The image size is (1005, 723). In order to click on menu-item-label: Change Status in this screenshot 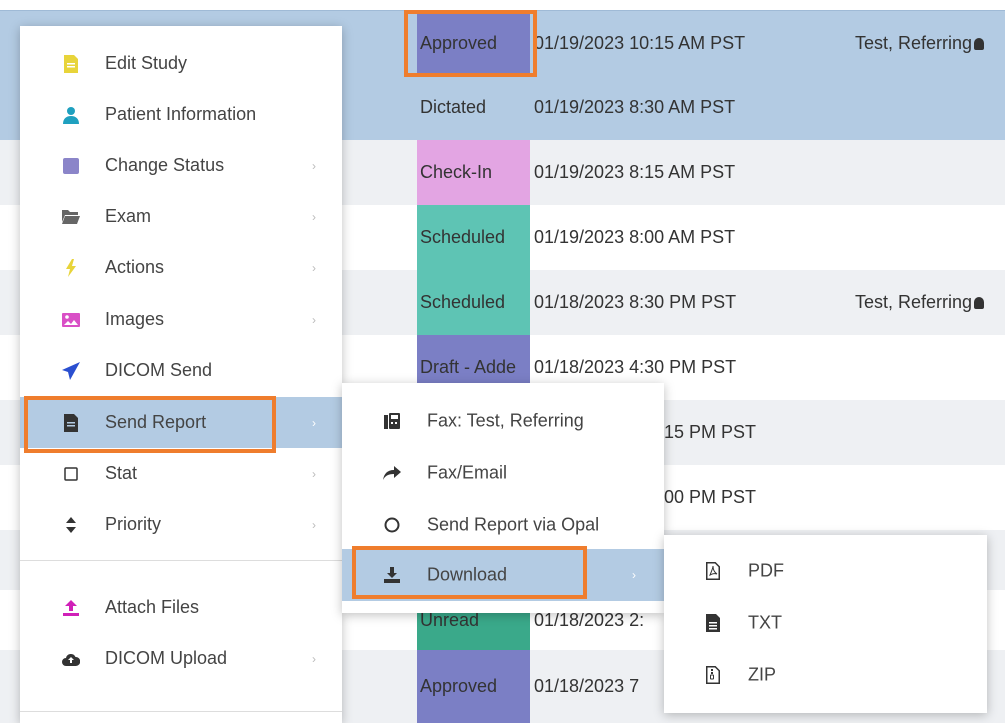, I will do `click(165, 165)`.